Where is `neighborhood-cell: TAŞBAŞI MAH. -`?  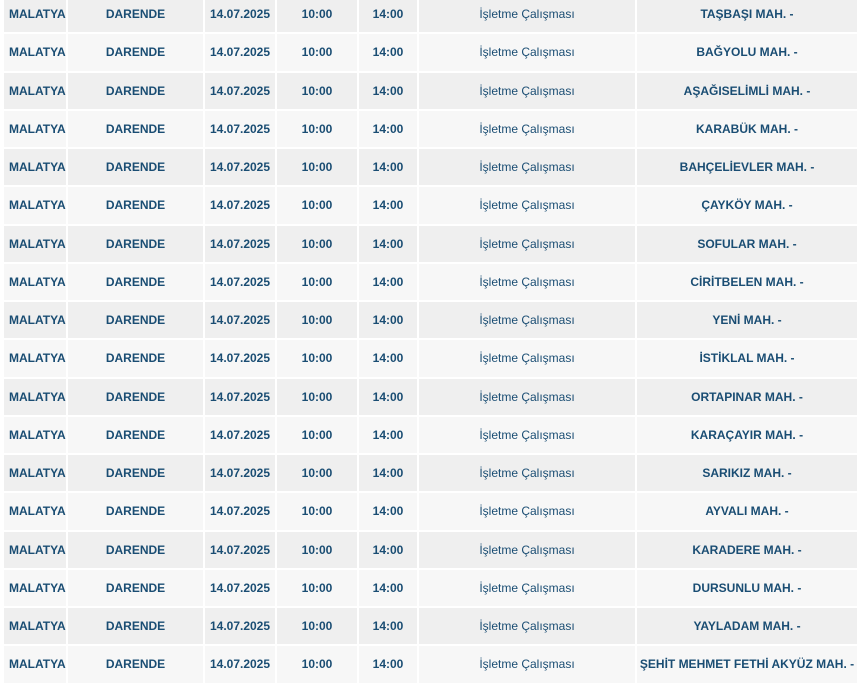 neighborhood-cell: TAŞBAŞI MAH. - is located at coordinates (748, 17).